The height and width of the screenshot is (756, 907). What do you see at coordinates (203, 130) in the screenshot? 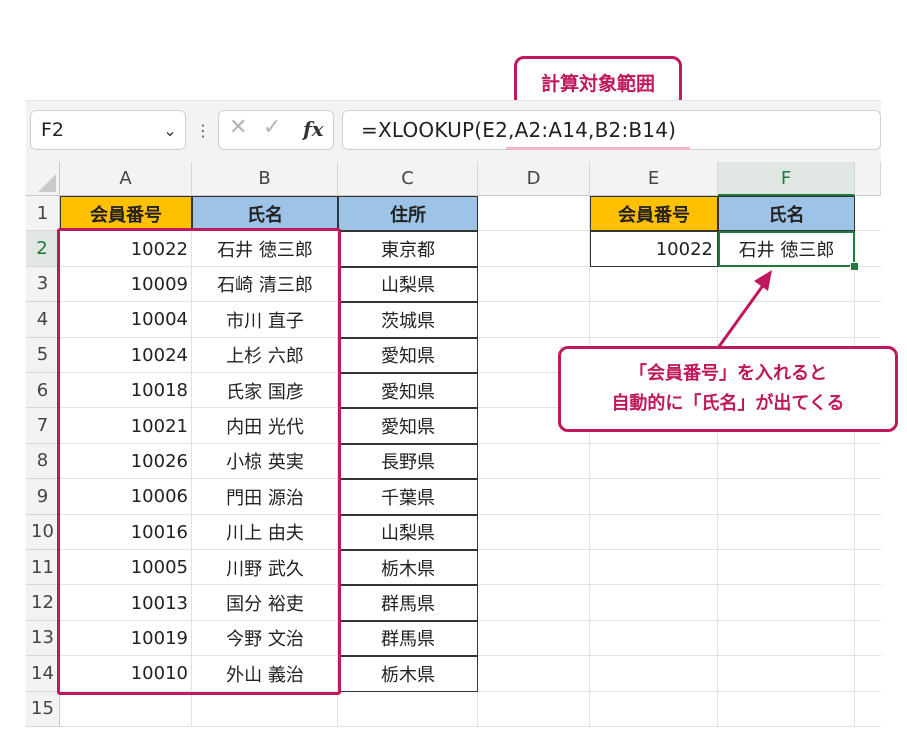
I see `more-options-icon: ⋮` at bounding box center [203, 130].